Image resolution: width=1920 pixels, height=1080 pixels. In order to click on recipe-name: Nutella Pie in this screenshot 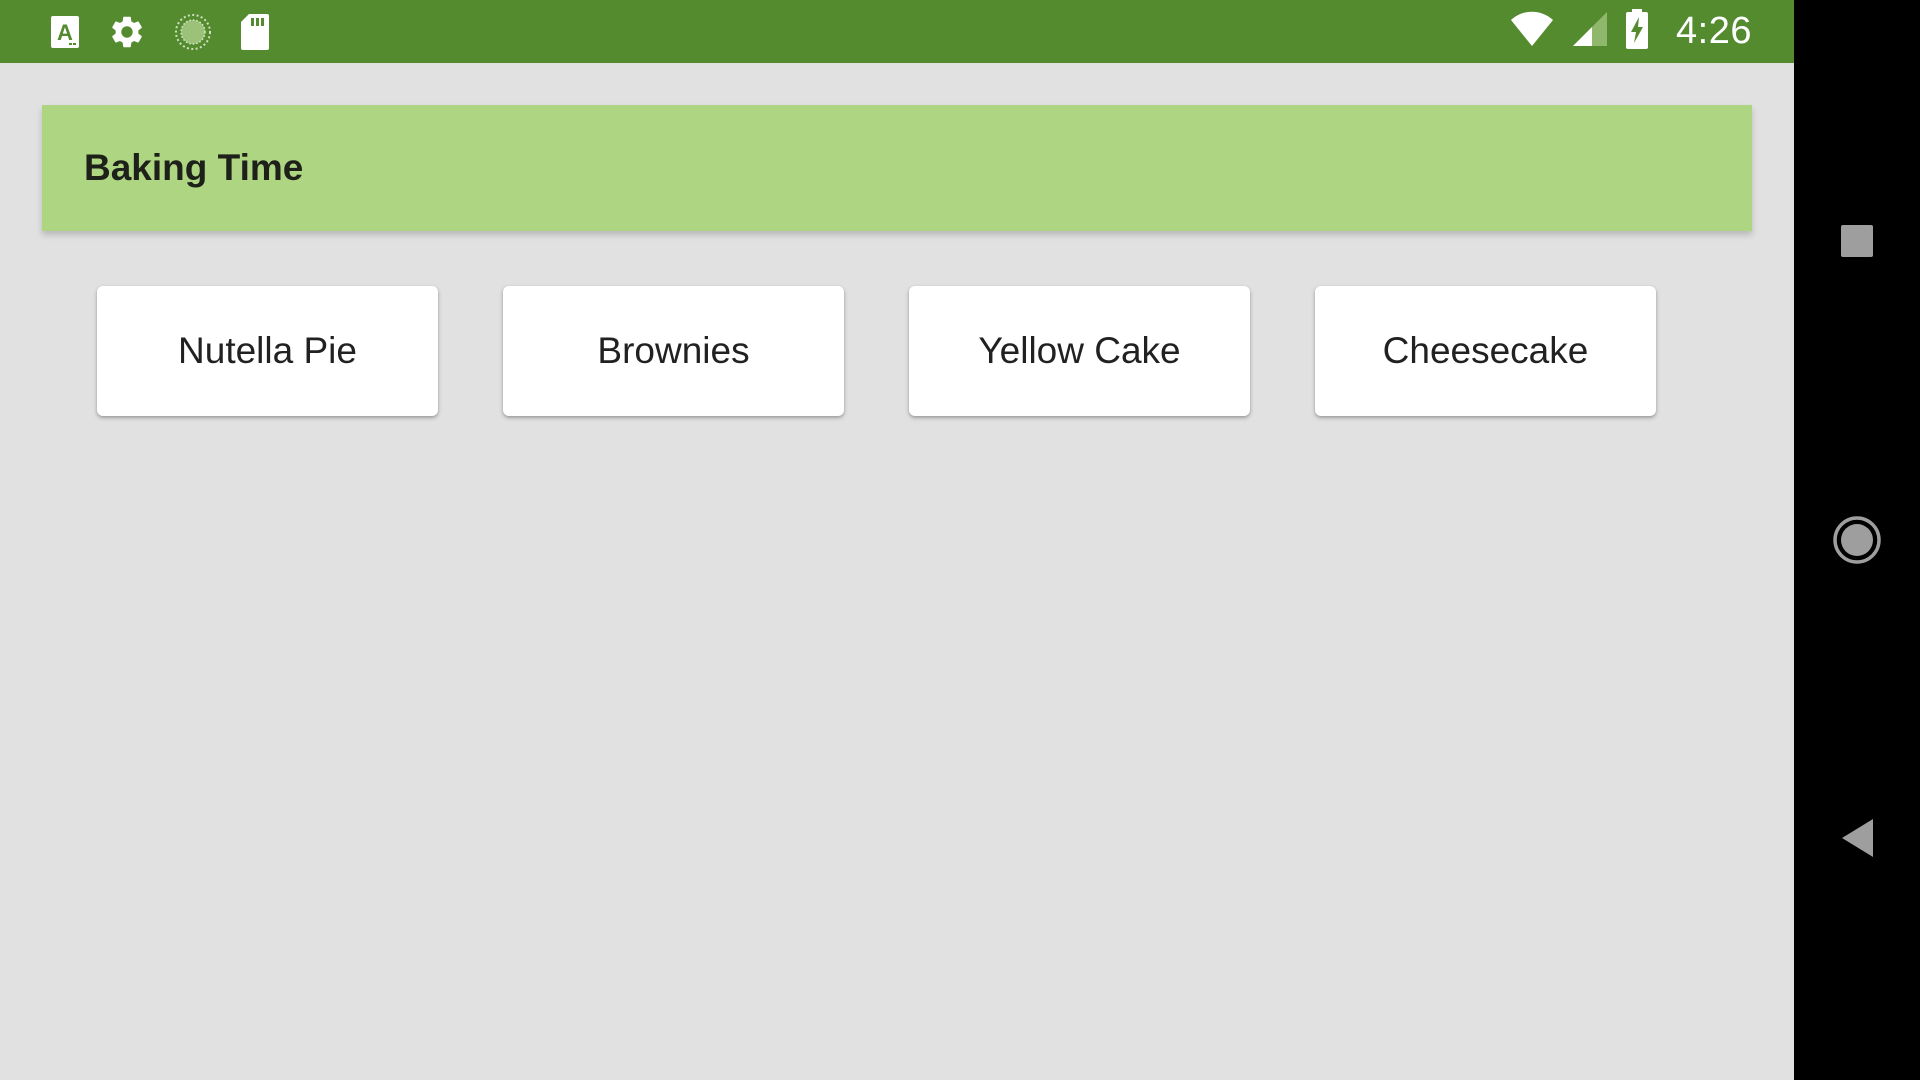, I will do `click(267, 350)`.